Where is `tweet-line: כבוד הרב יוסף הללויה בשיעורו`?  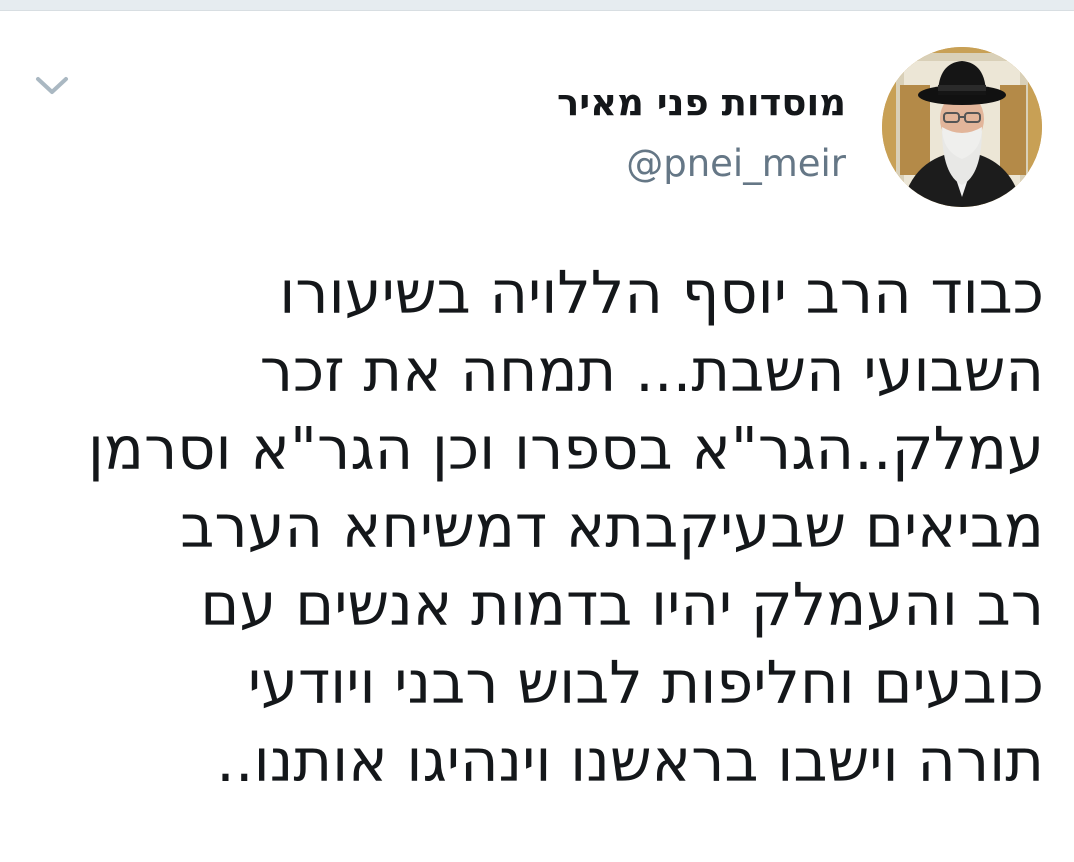 tweet-line: כבוד הרב יוסף הללויה בשיעורו is located at coordinates (661, 292).